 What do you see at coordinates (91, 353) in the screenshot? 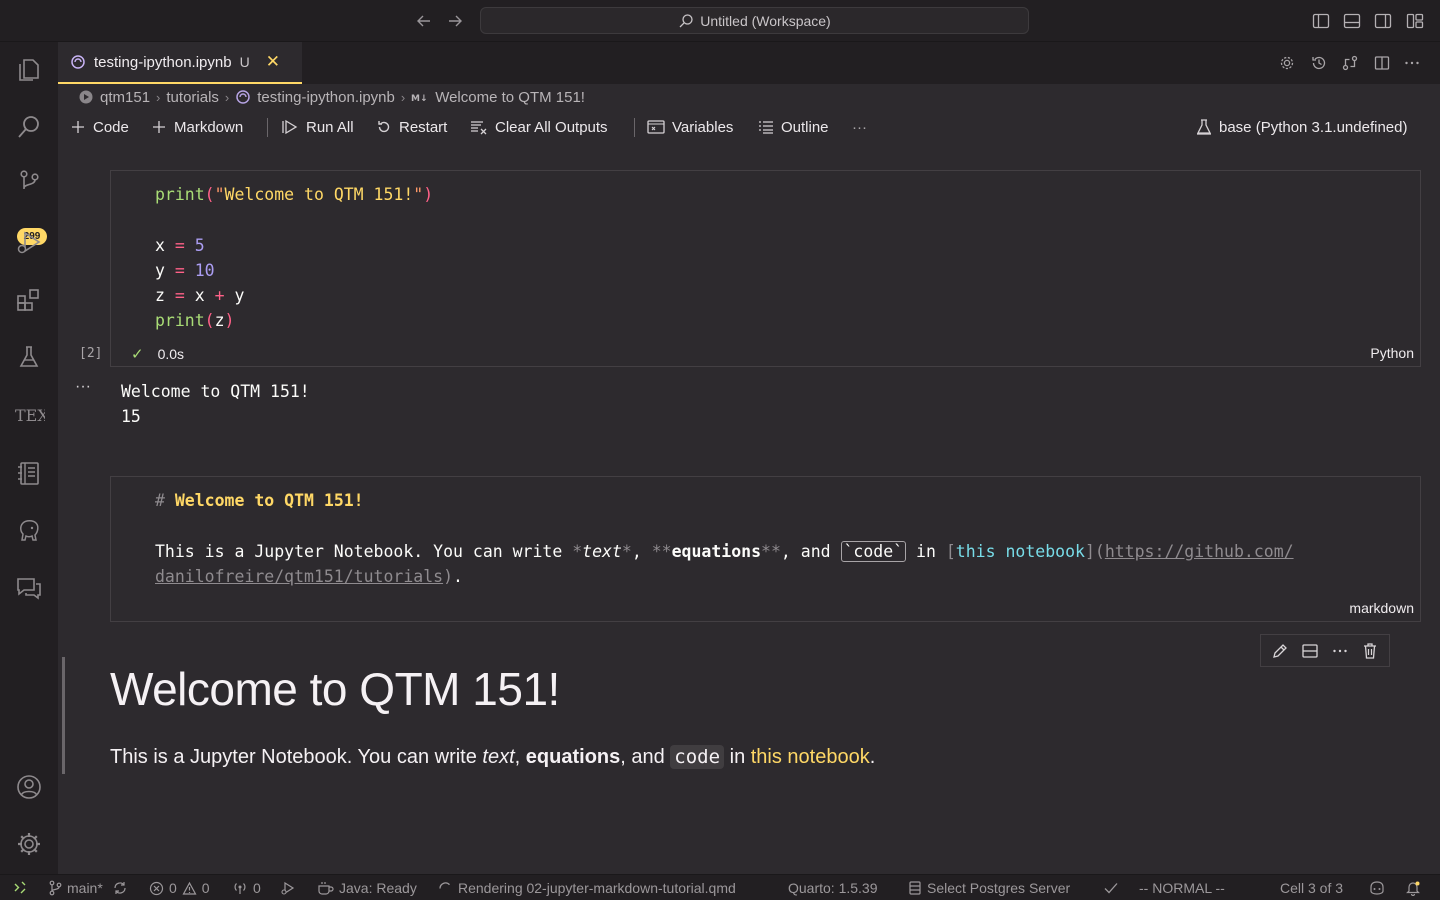
I see `execution-count: [2]` at bounding box center [91, 353].